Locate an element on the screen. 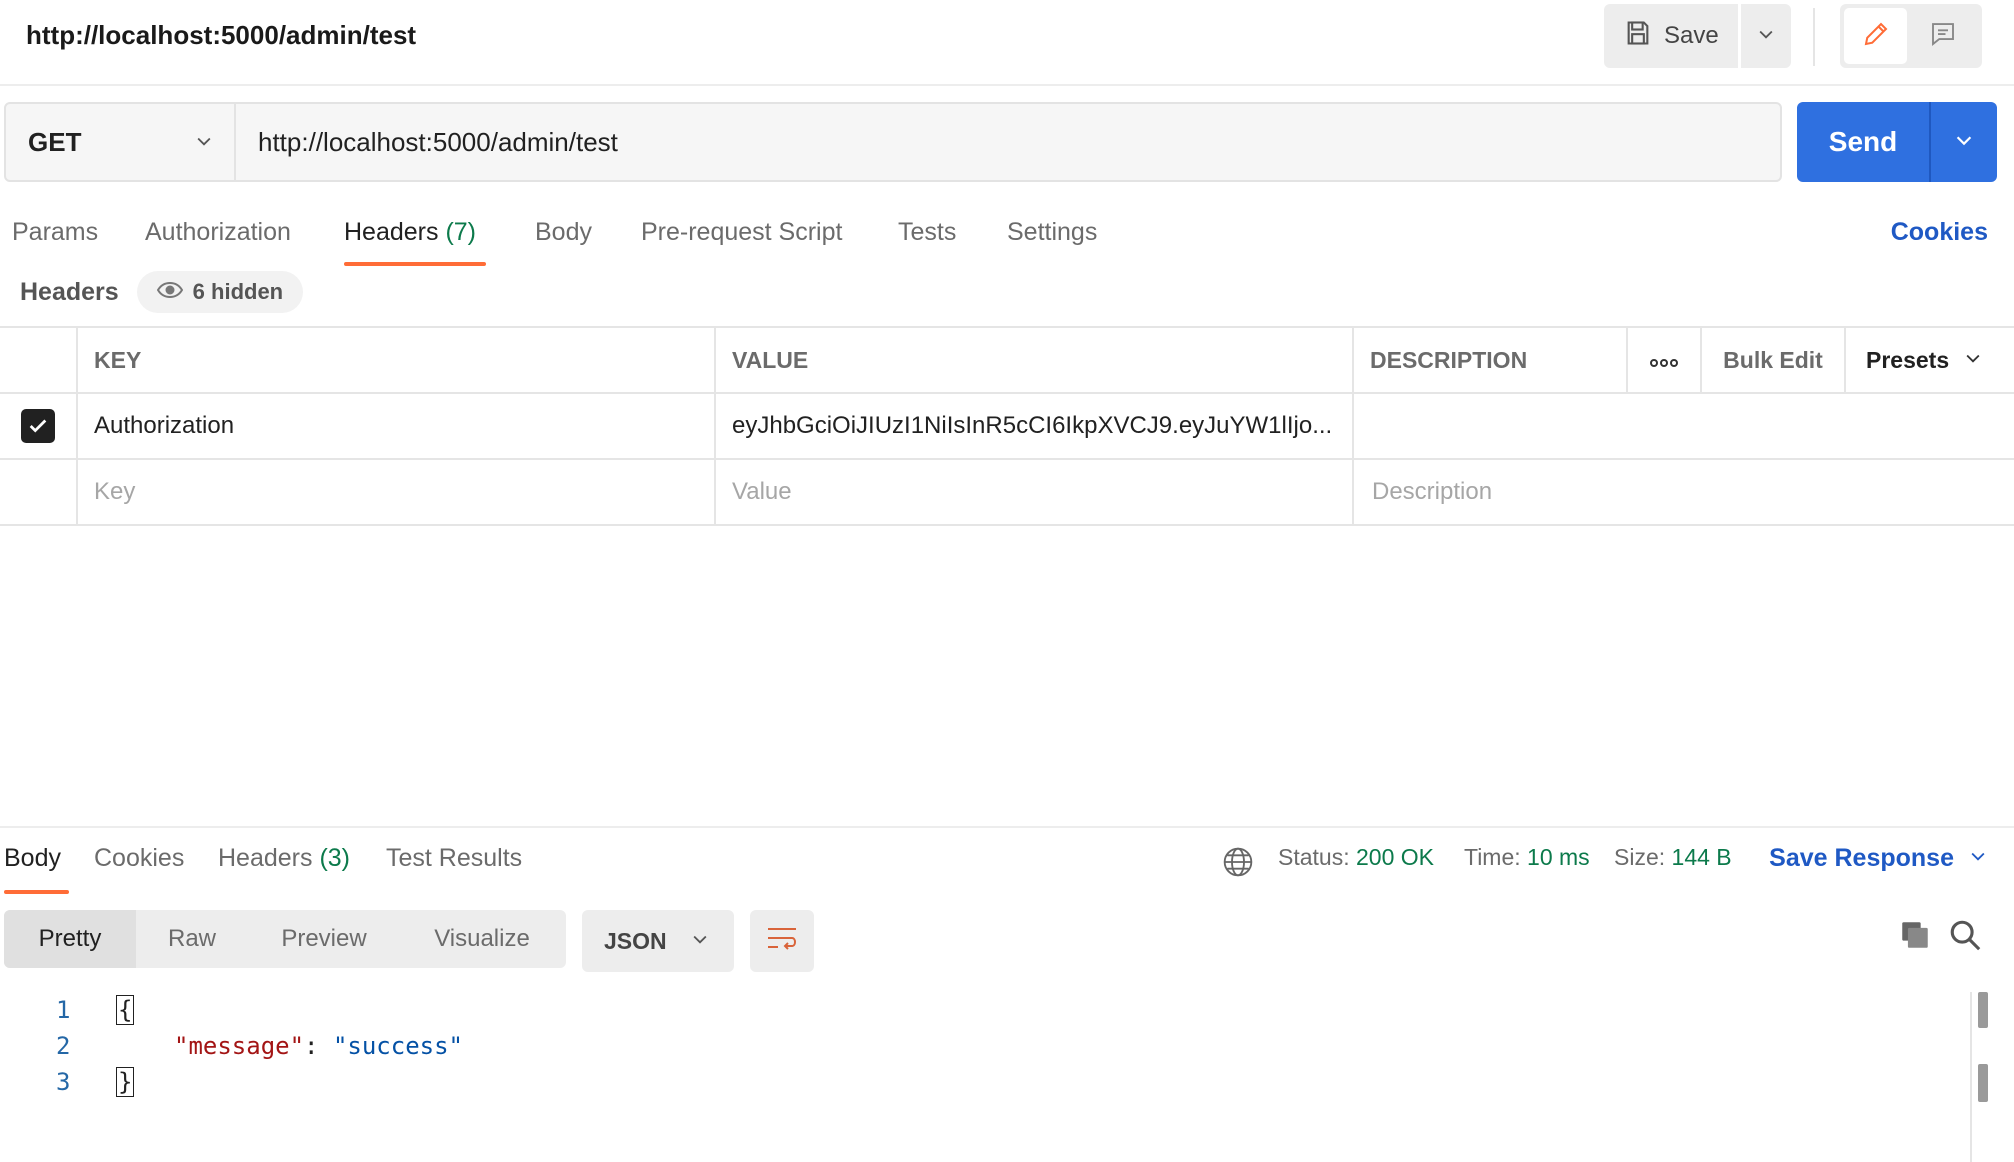 The height and width of the screenshot is (1162, 2014). status-value: 200 OK is located at coordinates (1395, 857).